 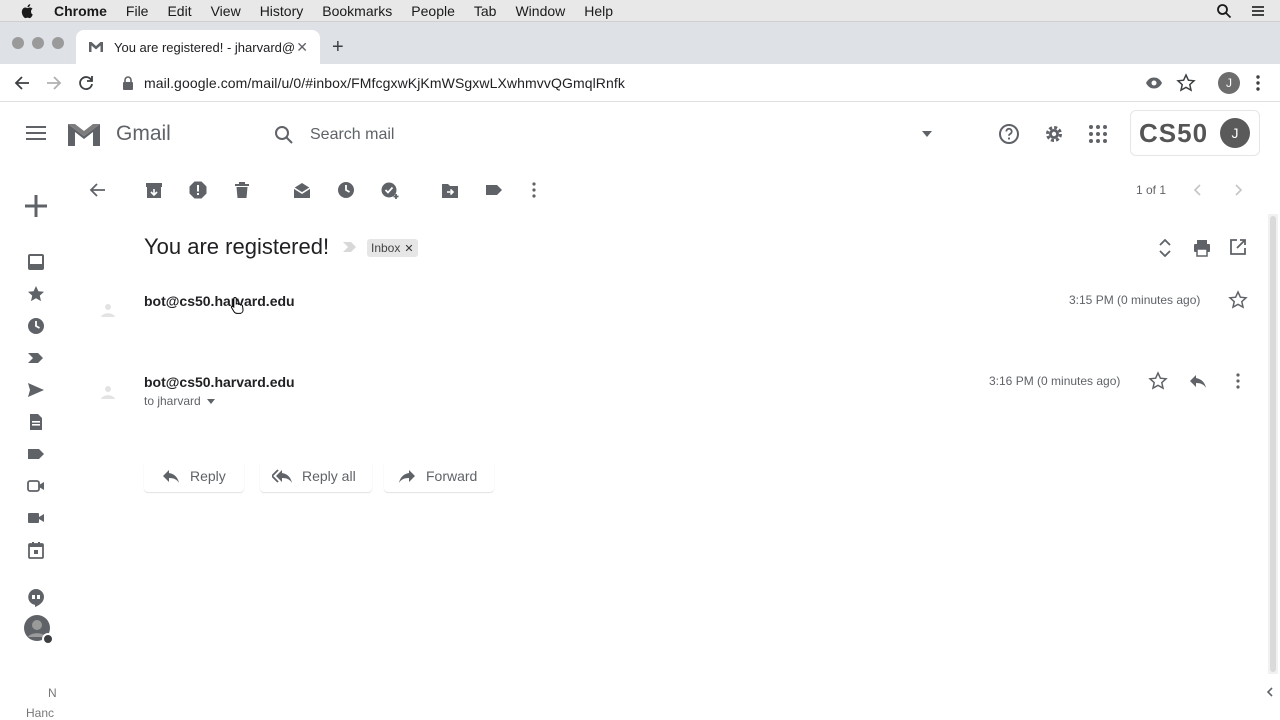 I want to click on tracking-eye-icon, so click(x=1154, y=83).